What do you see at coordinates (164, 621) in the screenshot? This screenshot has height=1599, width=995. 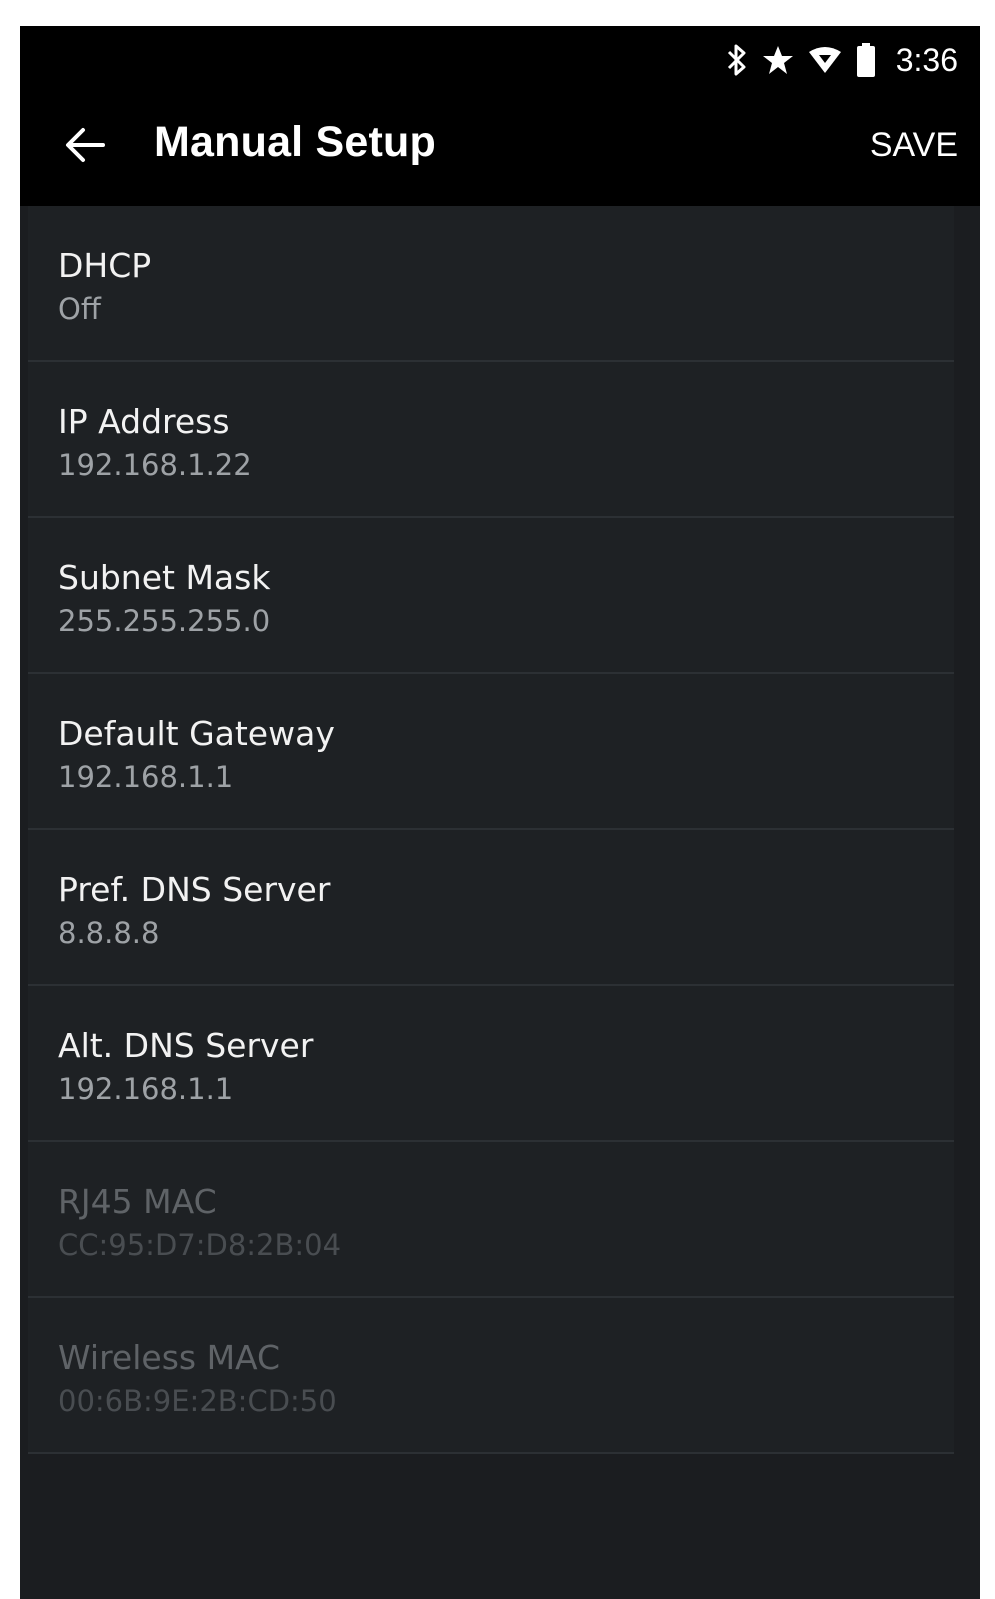 I see `setting-value: 255.255.255.0` at bounding box center [164, 621].